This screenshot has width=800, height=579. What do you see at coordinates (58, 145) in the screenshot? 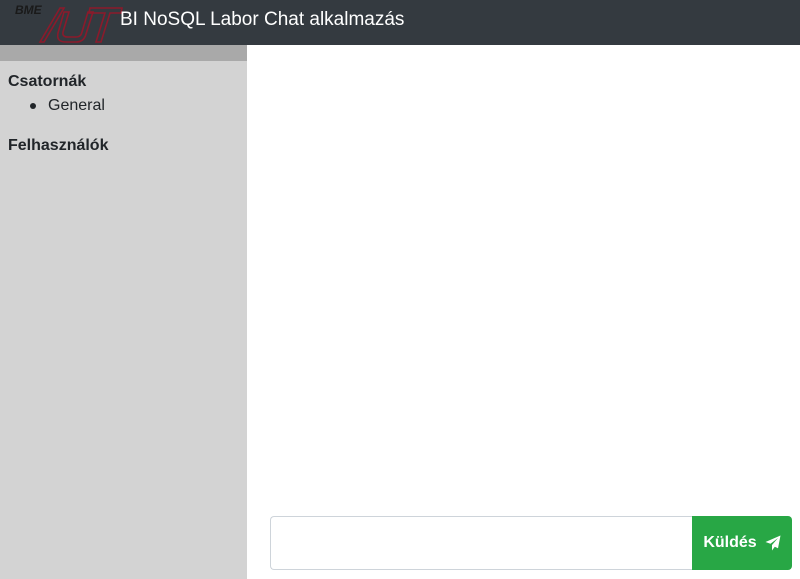
I see `users-heading: Felhasználók` at bounding box center [58, 145].